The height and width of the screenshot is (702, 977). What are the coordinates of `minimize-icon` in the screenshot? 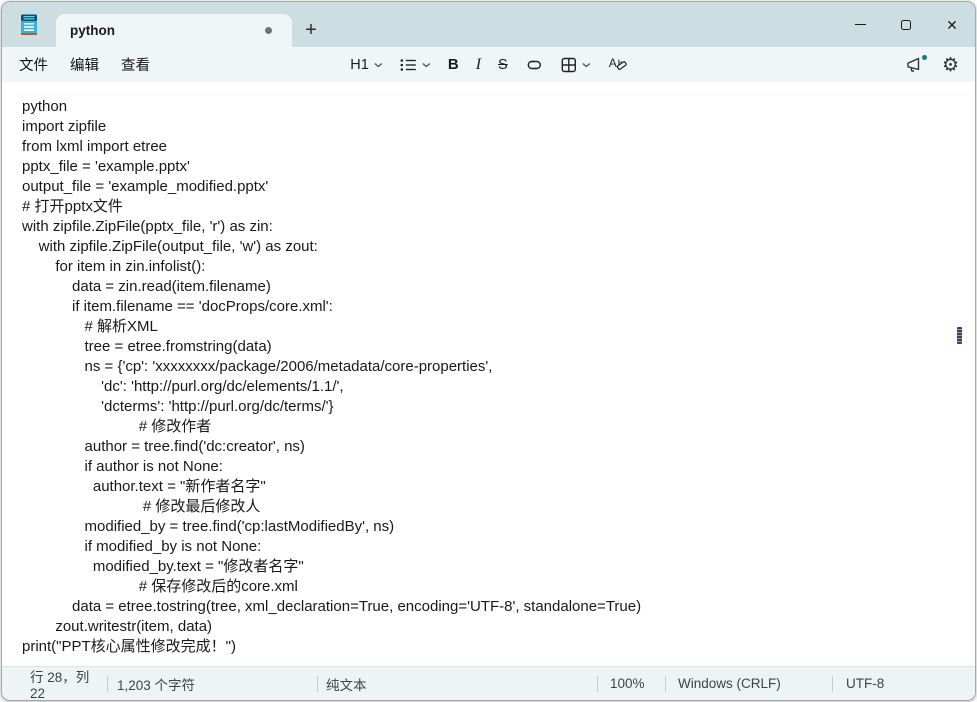 It's located at (860, 24).